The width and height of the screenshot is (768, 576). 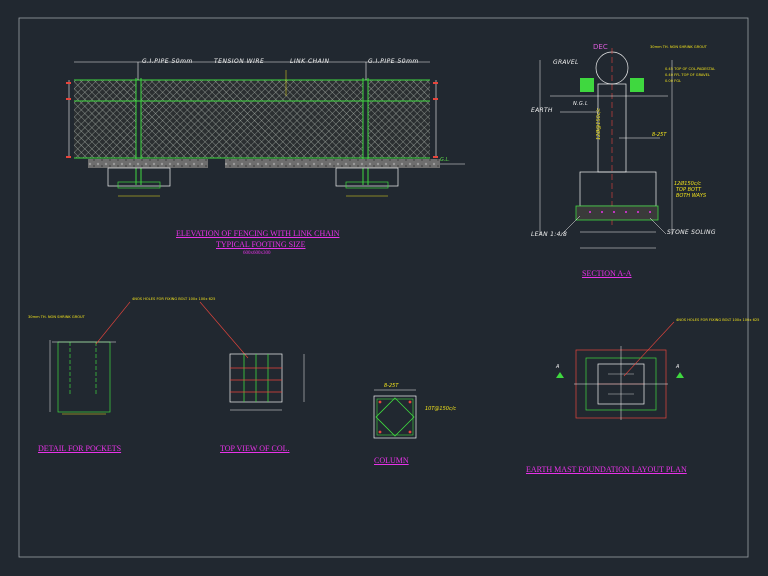 I want to click on section-note-3: 0.00 FGL, so click(x=673, y=81).